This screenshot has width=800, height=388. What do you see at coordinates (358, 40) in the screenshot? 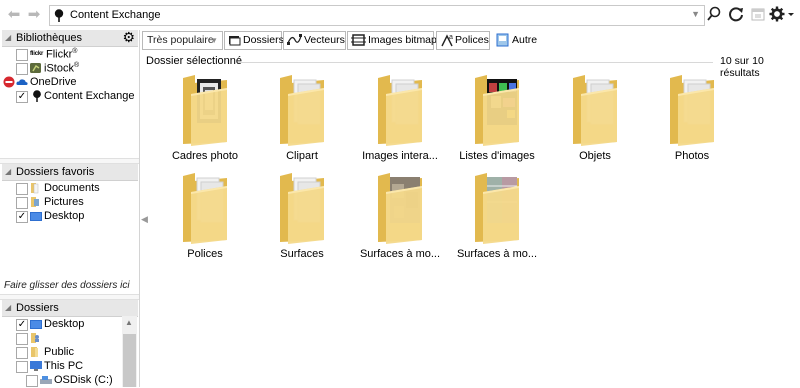
I see `bitmap-icon` at bounding box center [358, 40].